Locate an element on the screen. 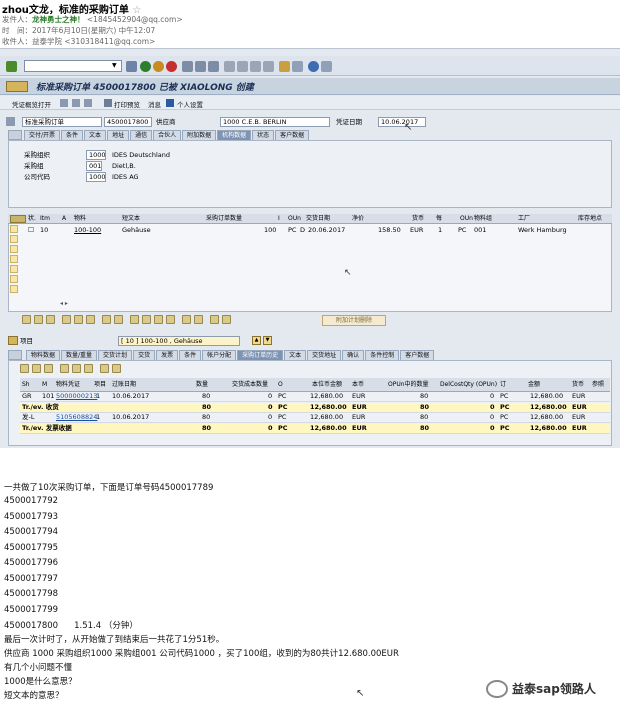 This screenshot has width=620, height=712. sum-icon is located at coordinates (146, 319).